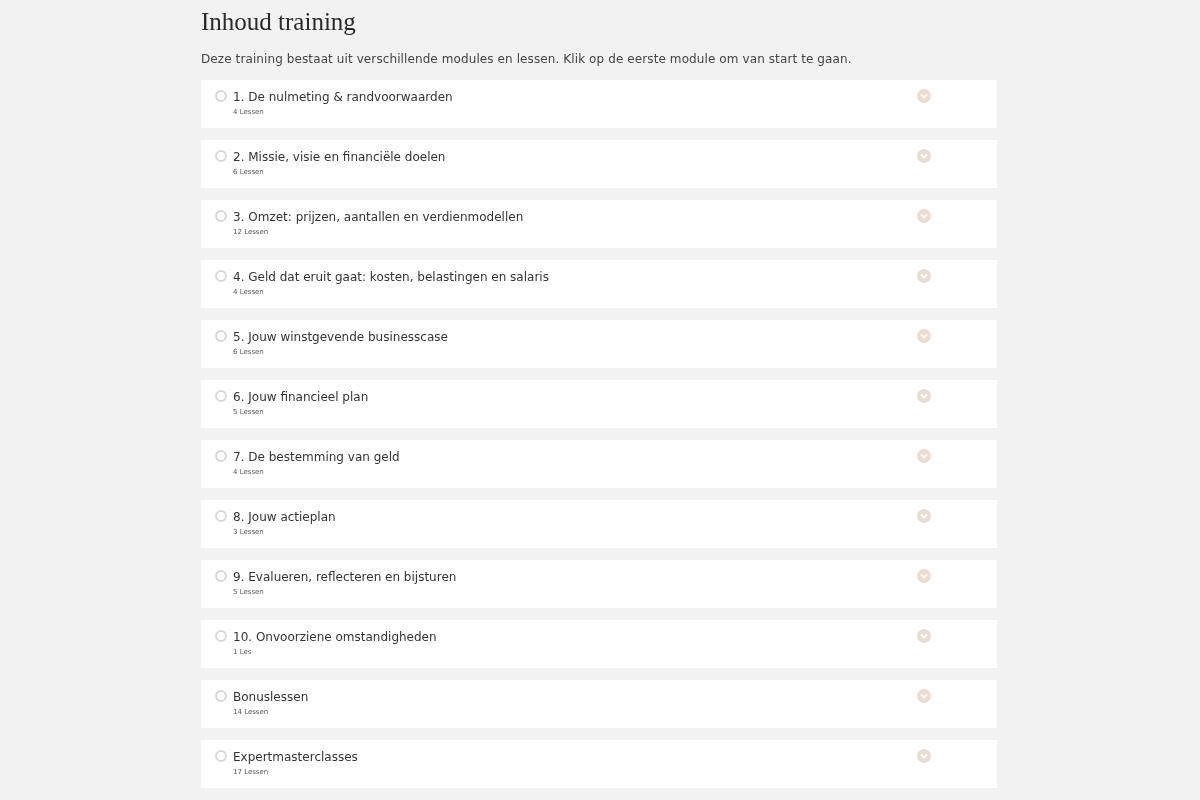 The image size is (1200, 800). I want to click on module-title: 5. Jouw winstgevende businesscase, so click(340, 337).